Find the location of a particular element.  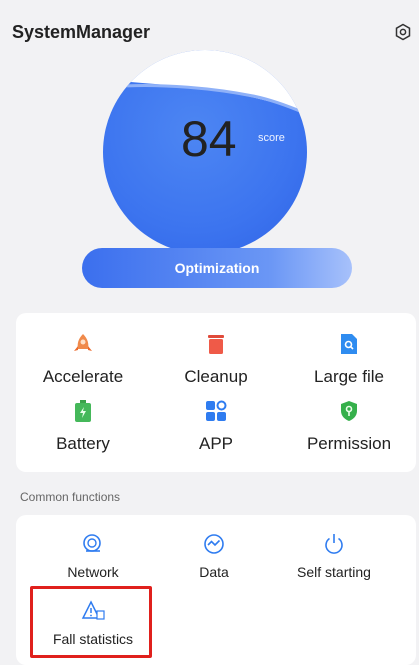

tool-cleanup: Cleanup is located at coordinates (216, 368).